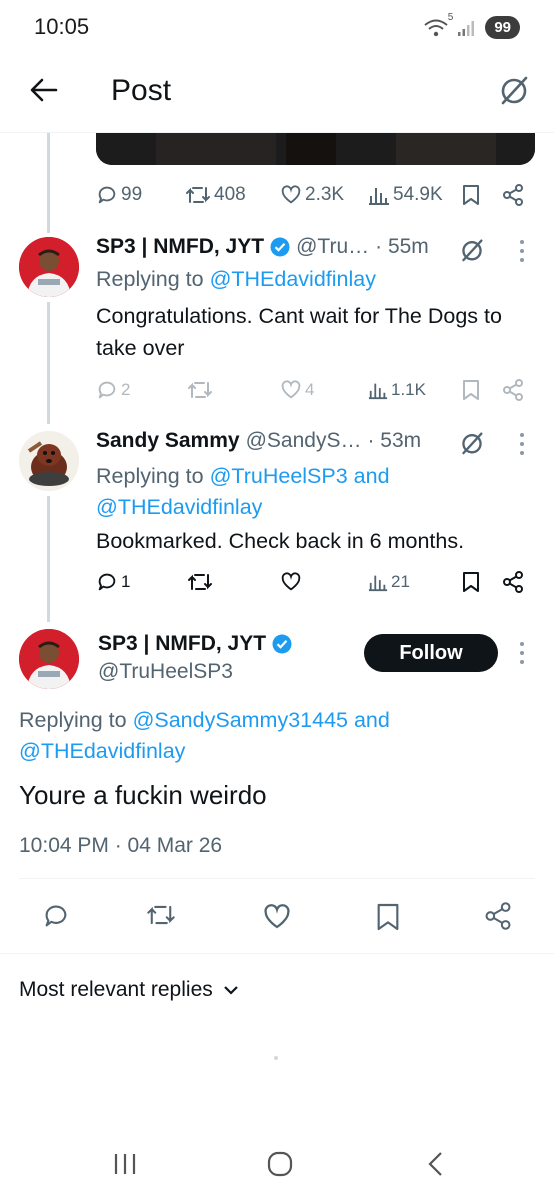 This screenshot has width=554, height=1200. Describe the element at coordinates (165, 672) in the screenshot. I see `author-handle: @TruHeelSP3` at that location.